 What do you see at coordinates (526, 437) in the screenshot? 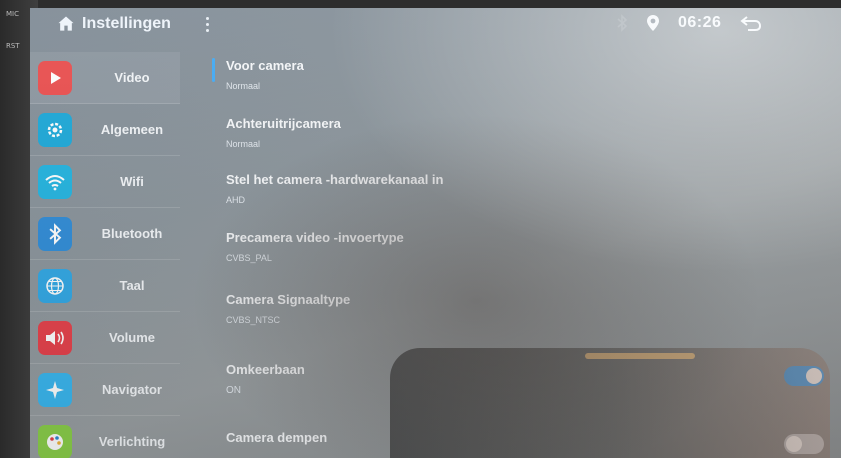
I see `setting-camera-dempen: Camera dempen` at bounding box center [526, 437].